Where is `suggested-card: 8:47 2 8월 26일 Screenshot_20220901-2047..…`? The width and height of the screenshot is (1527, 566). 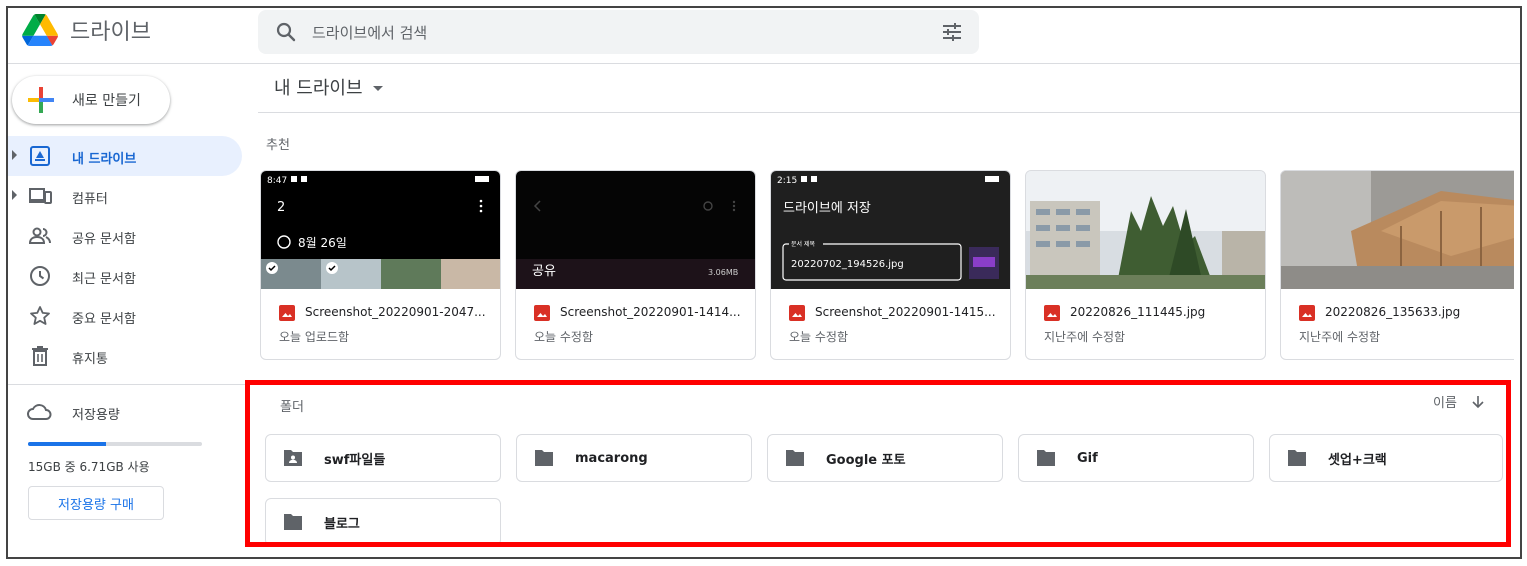 suggested-card: 8:47 2 8월 26일 Screenshot_20220901-2047..… is located at coordinates (380, 265).